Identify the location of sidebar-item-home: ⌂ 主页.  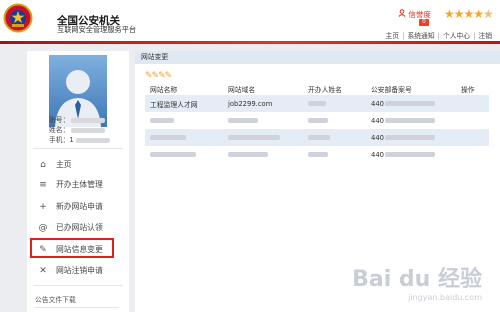
(78, 165).